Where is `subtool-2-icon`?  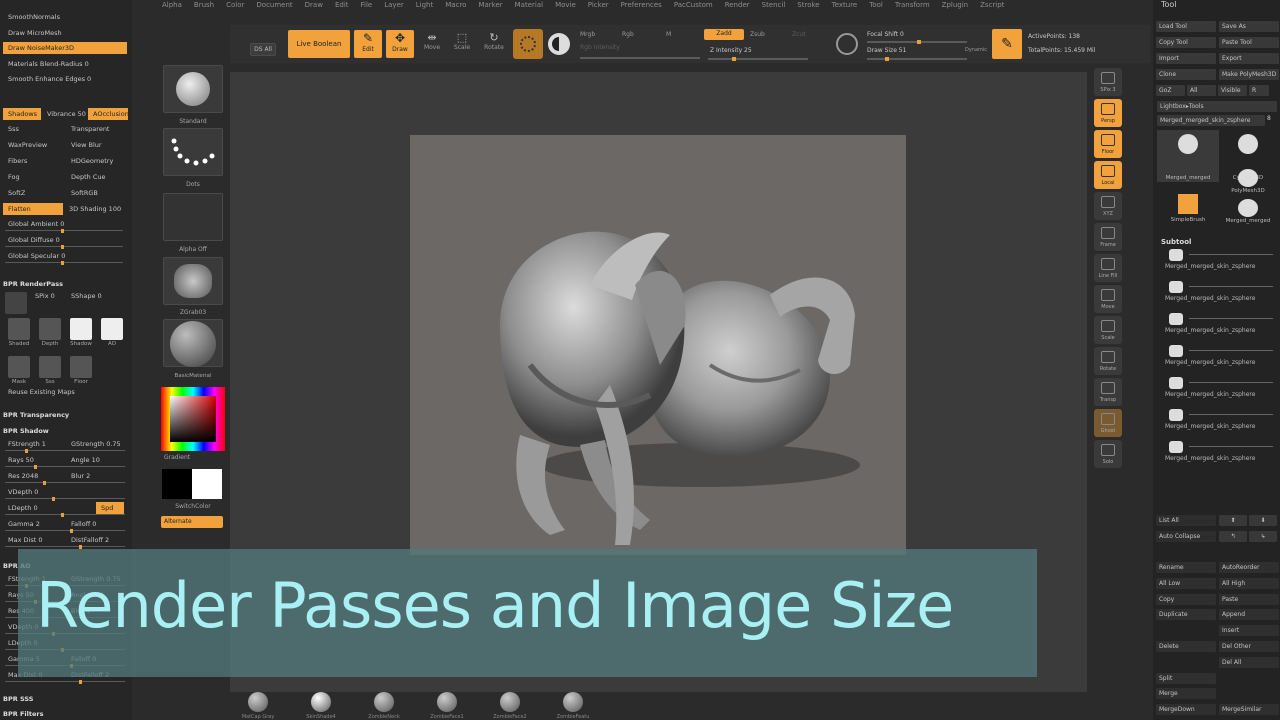 subtool-2-icon is located at coordinates (1176, 319).